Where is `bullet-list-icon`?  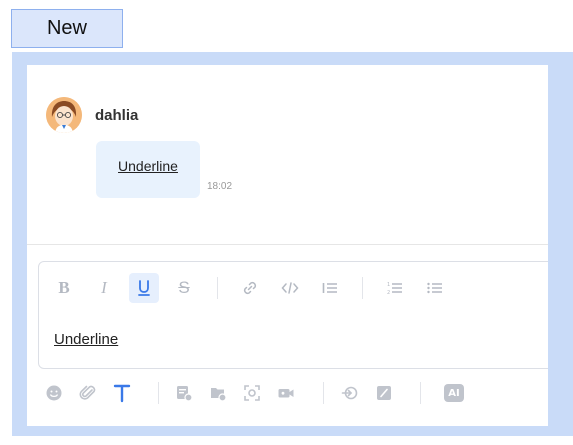 bullet-list-icon is located at coordinates (434, 288).